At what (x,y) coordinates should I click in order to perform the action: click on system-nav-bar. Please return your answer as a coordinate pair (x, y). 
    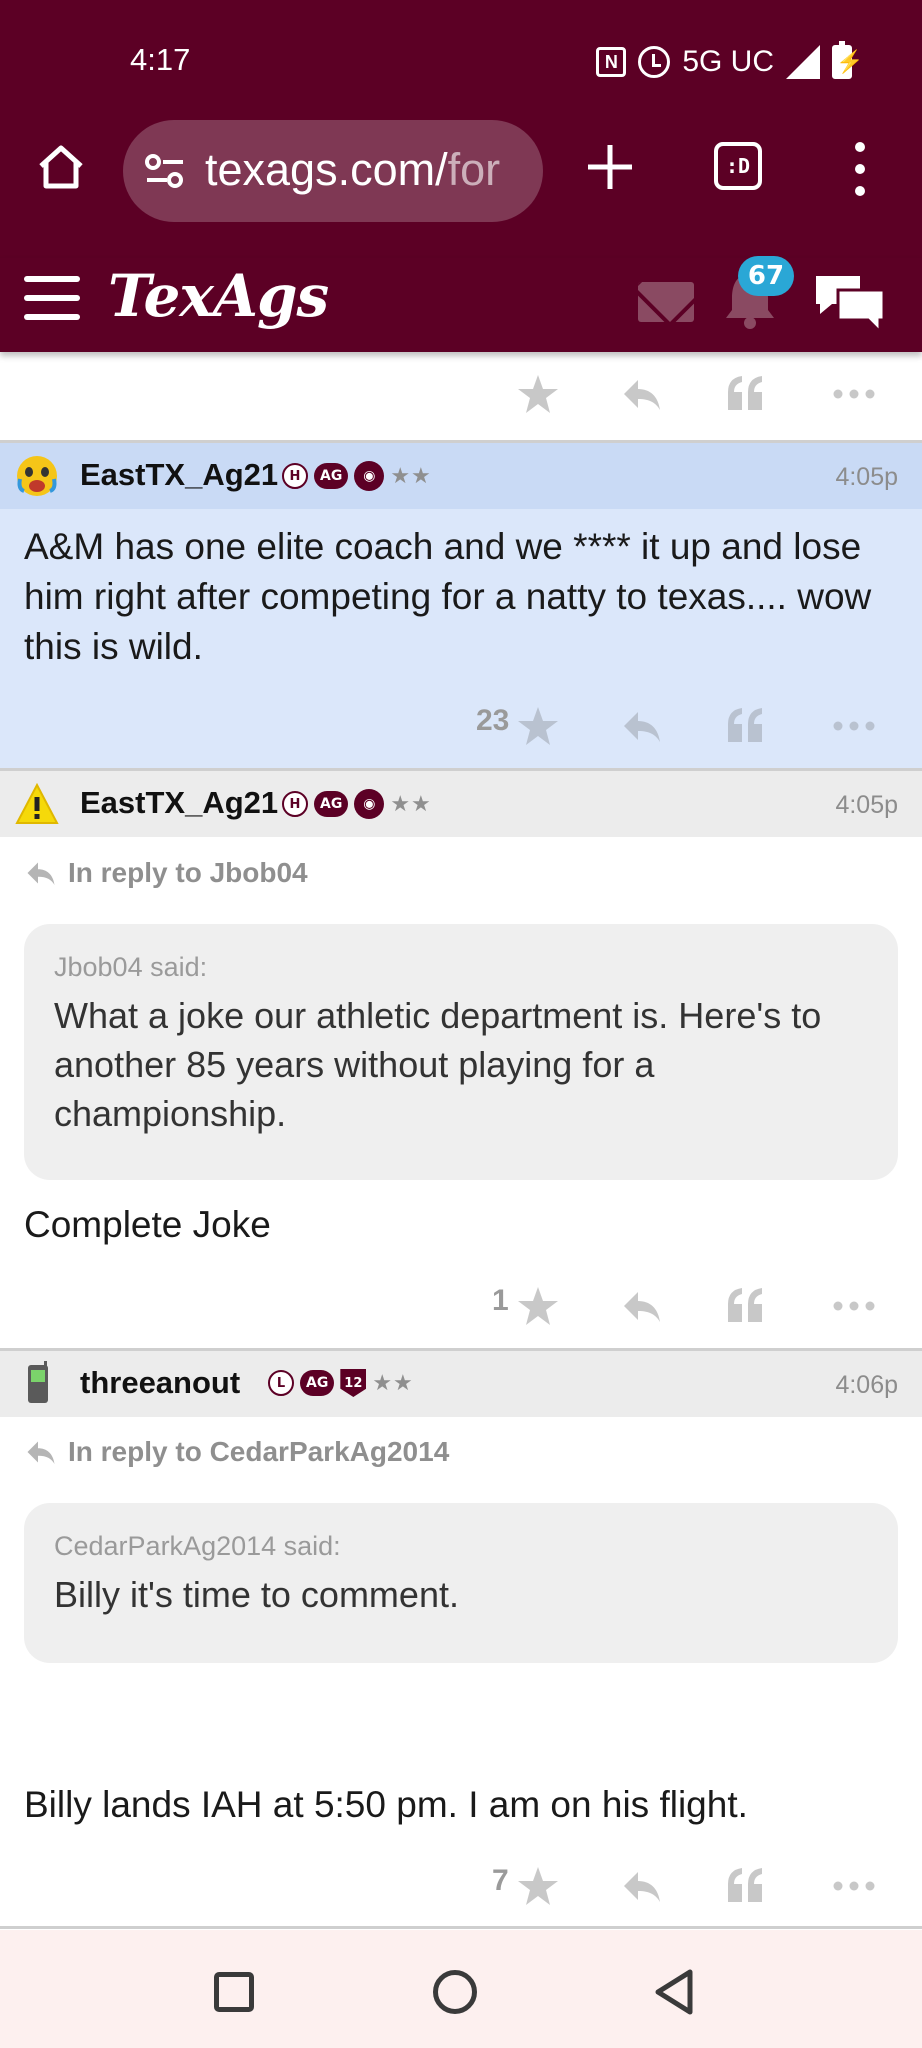
    Looking at the image, I should click on (461, 1989).